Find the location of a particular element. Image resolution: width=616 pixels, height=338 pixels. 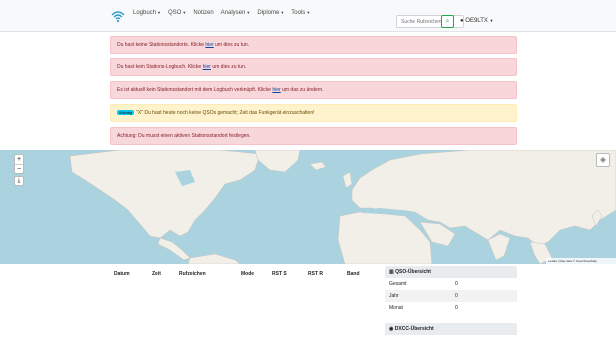

nav-logbuch: Logbuch▼ is located at coordinates (147, 13).